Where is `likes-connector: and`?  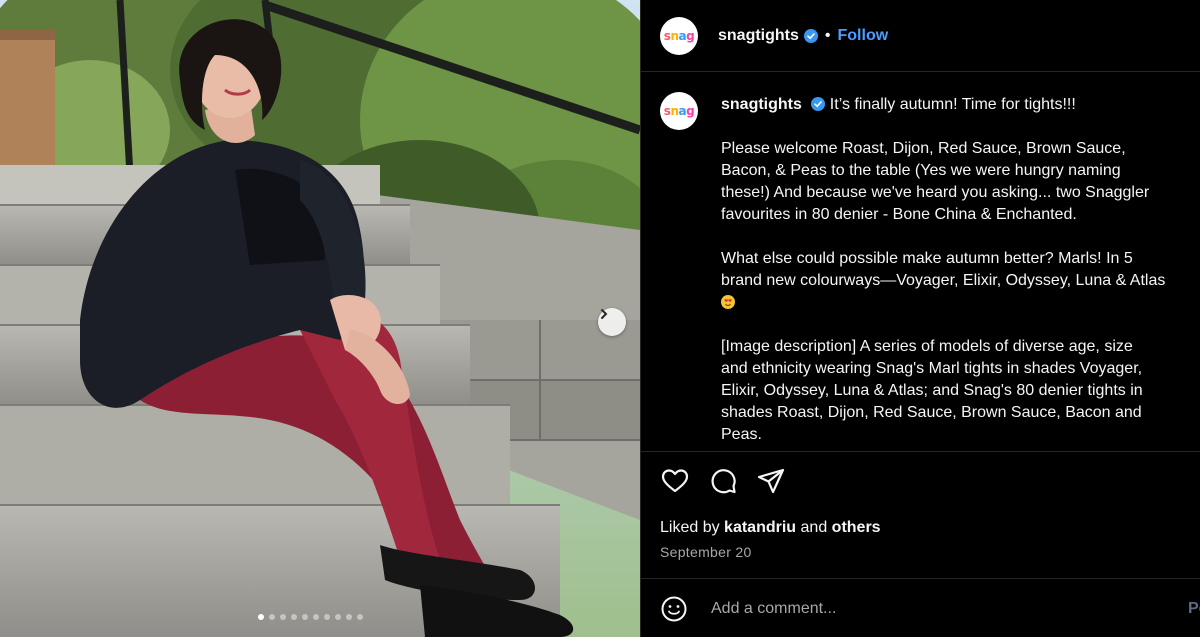 likes-connector: and is located at coordinates (814, 527).